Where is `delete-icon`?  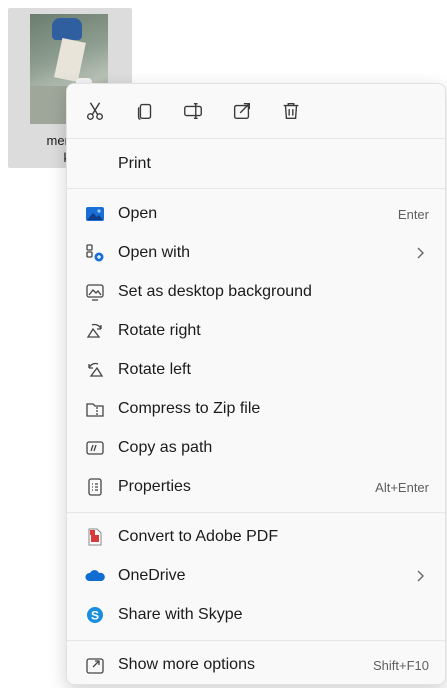
delete-icon is located at coordinates (291, 111).